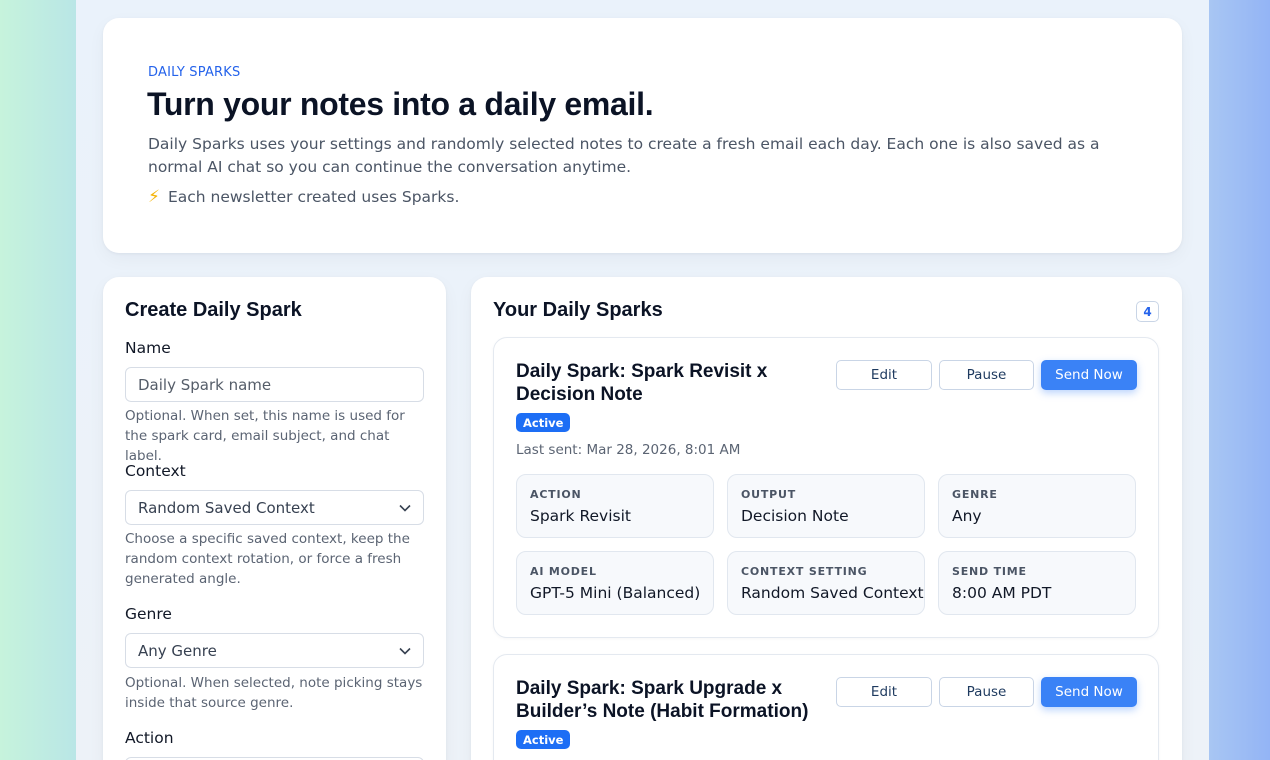 Image resolution: width=1270 pixels, height=760 pixels. I want to click on field-value: GPT-5 Mini (Balanced), so click(615, 593).